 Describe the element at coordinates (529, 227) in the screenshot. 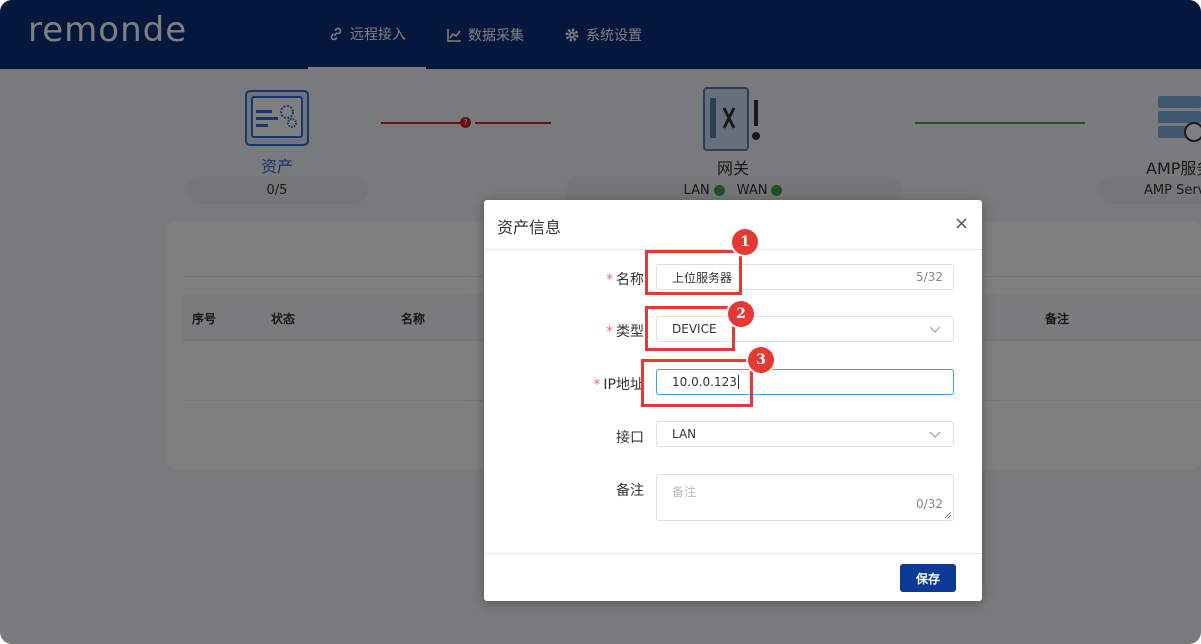

I see `dialog-title: 资产信息` at that location.